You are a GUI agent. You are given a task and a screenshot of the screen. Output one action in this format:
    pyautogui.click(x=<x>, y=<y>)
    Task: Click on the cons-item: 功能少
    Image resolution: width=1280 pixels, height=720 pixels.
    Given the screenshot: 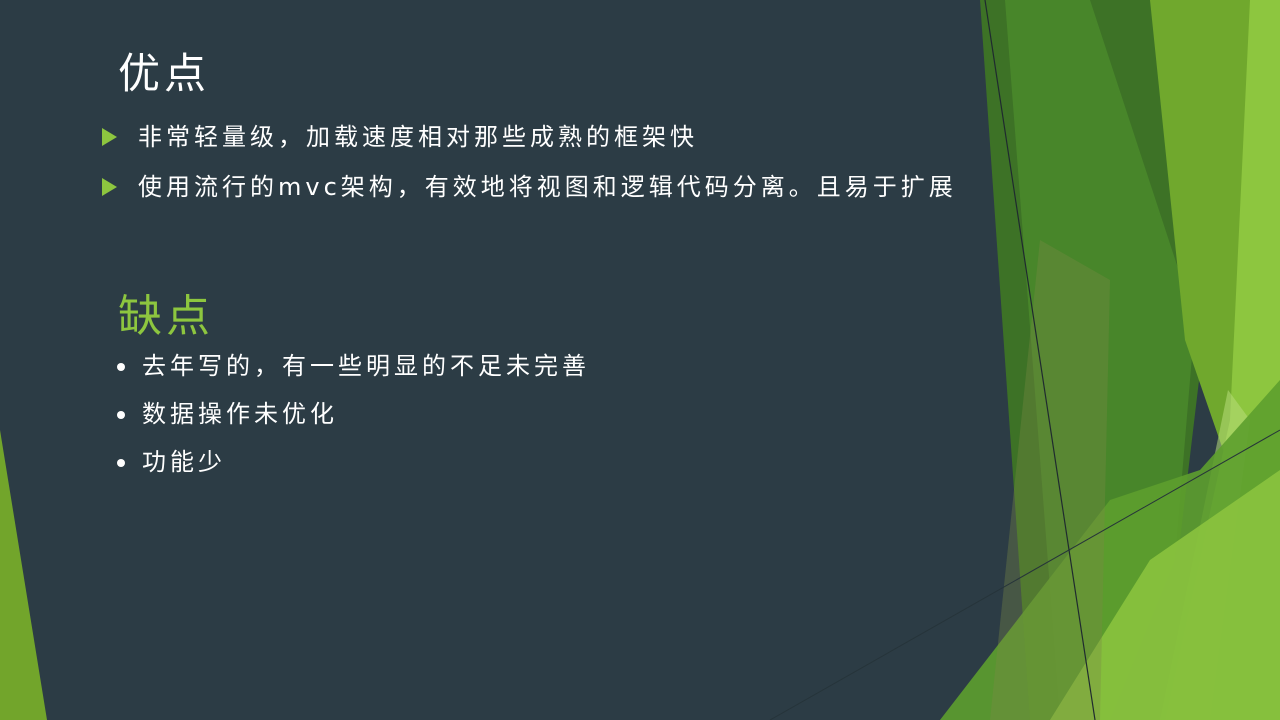 What is the action you would take?
    pyautogui.click(x=351, y=464)
    